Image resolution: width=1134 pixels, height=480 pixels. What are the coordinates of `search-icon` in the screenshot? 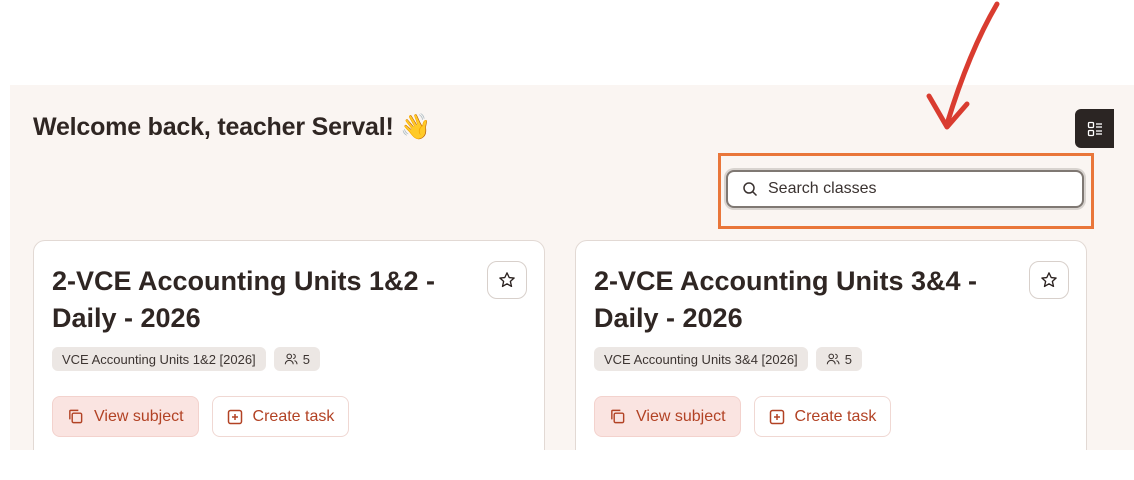 It's located at (750, 189).